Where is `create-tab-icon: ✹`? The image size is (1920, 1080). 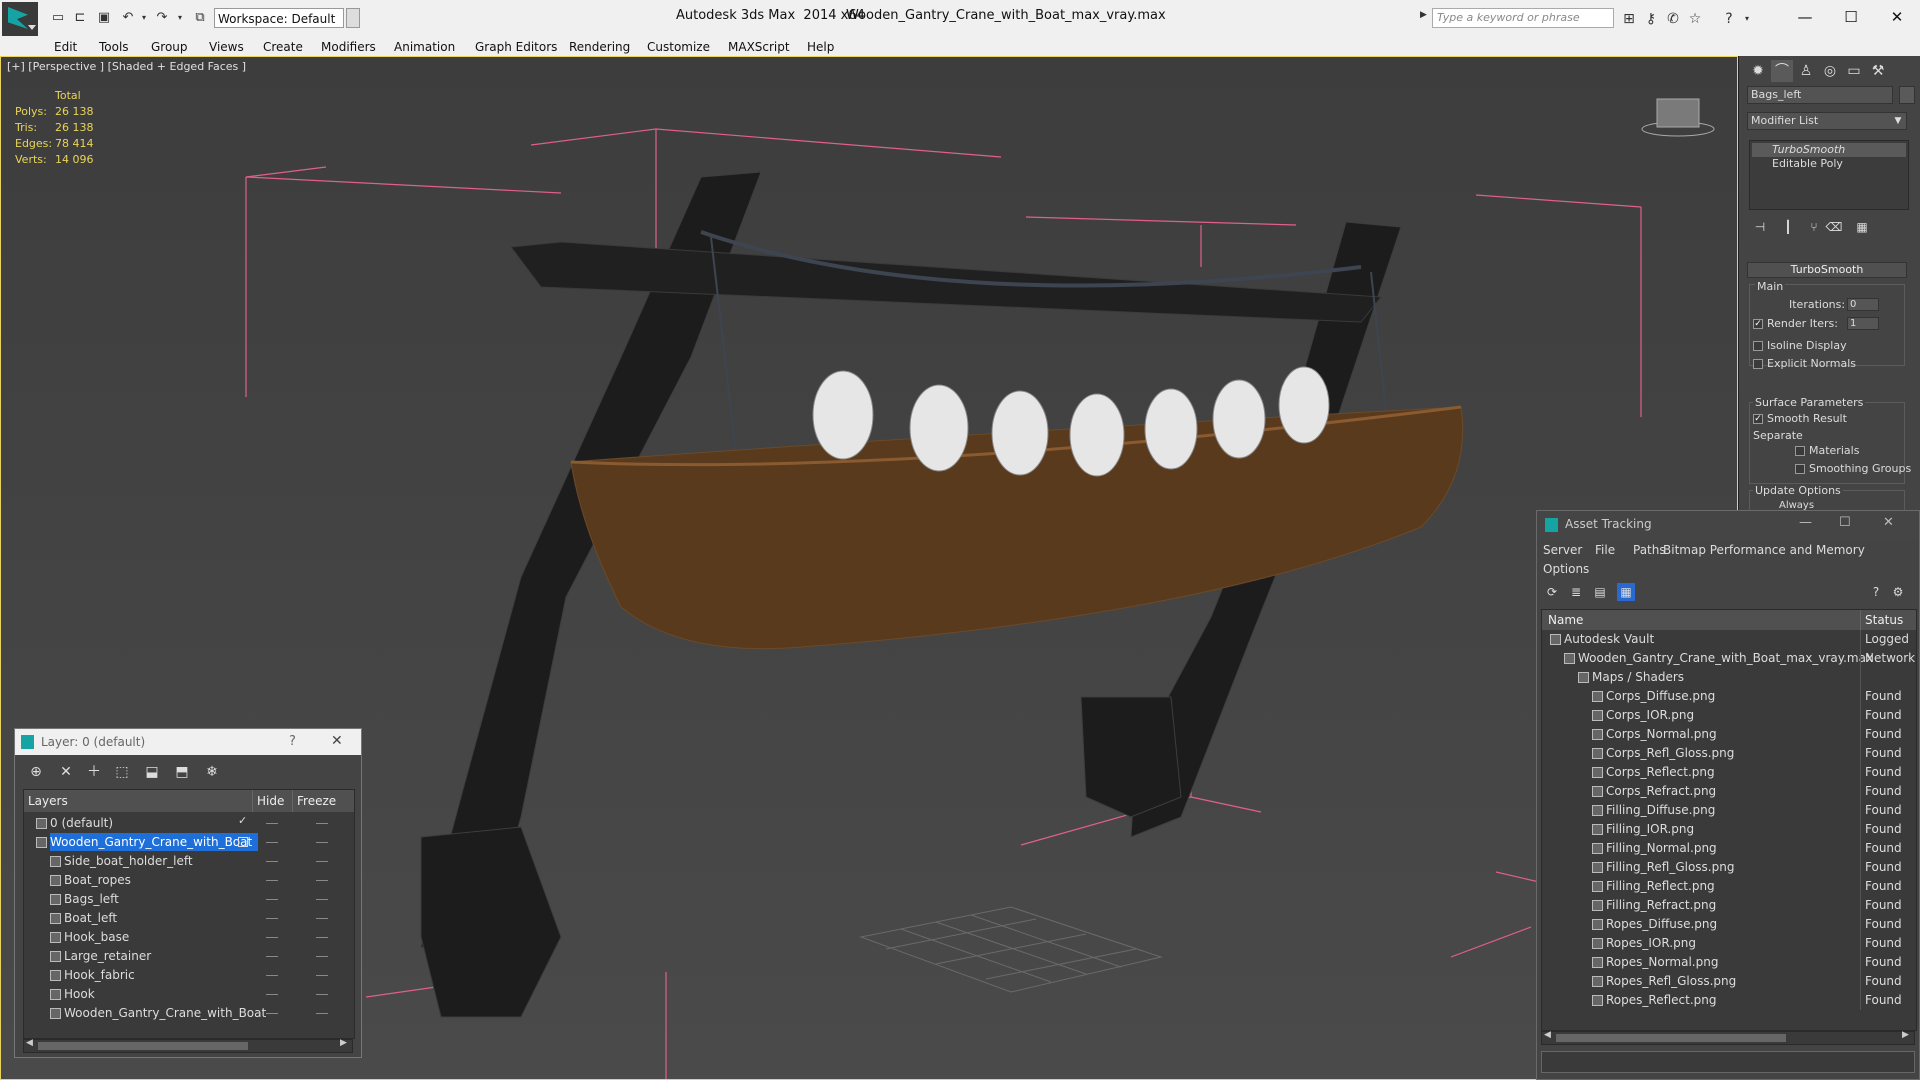
create-tab-icon: ✹ is located at coordinates (1758, 71).